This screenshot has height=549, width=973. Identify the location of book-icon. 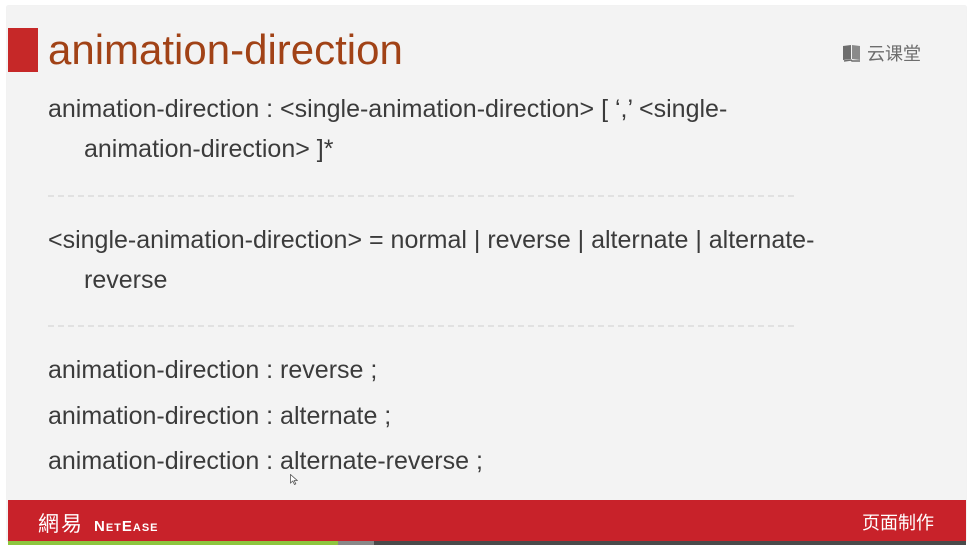
(851, 53).